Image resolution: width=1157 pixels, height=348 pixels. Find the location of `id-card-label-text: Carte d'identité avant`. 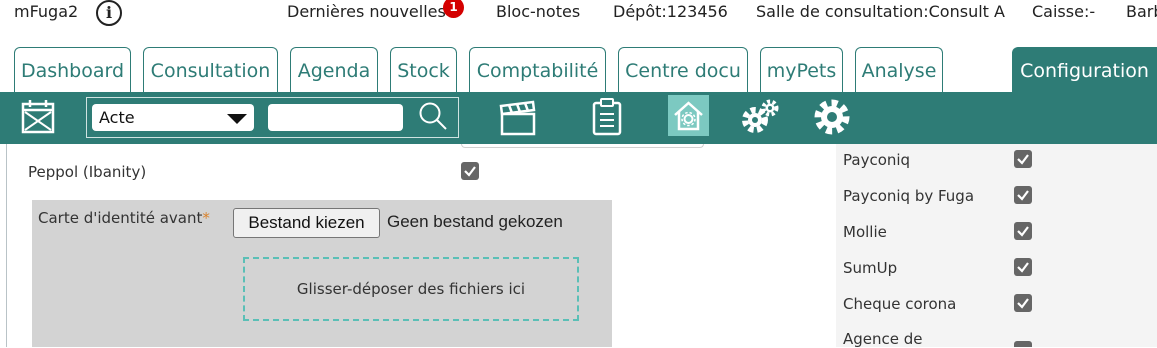

id-card-label-text: Carte d'identité avant is located at coordinates (120, 218).